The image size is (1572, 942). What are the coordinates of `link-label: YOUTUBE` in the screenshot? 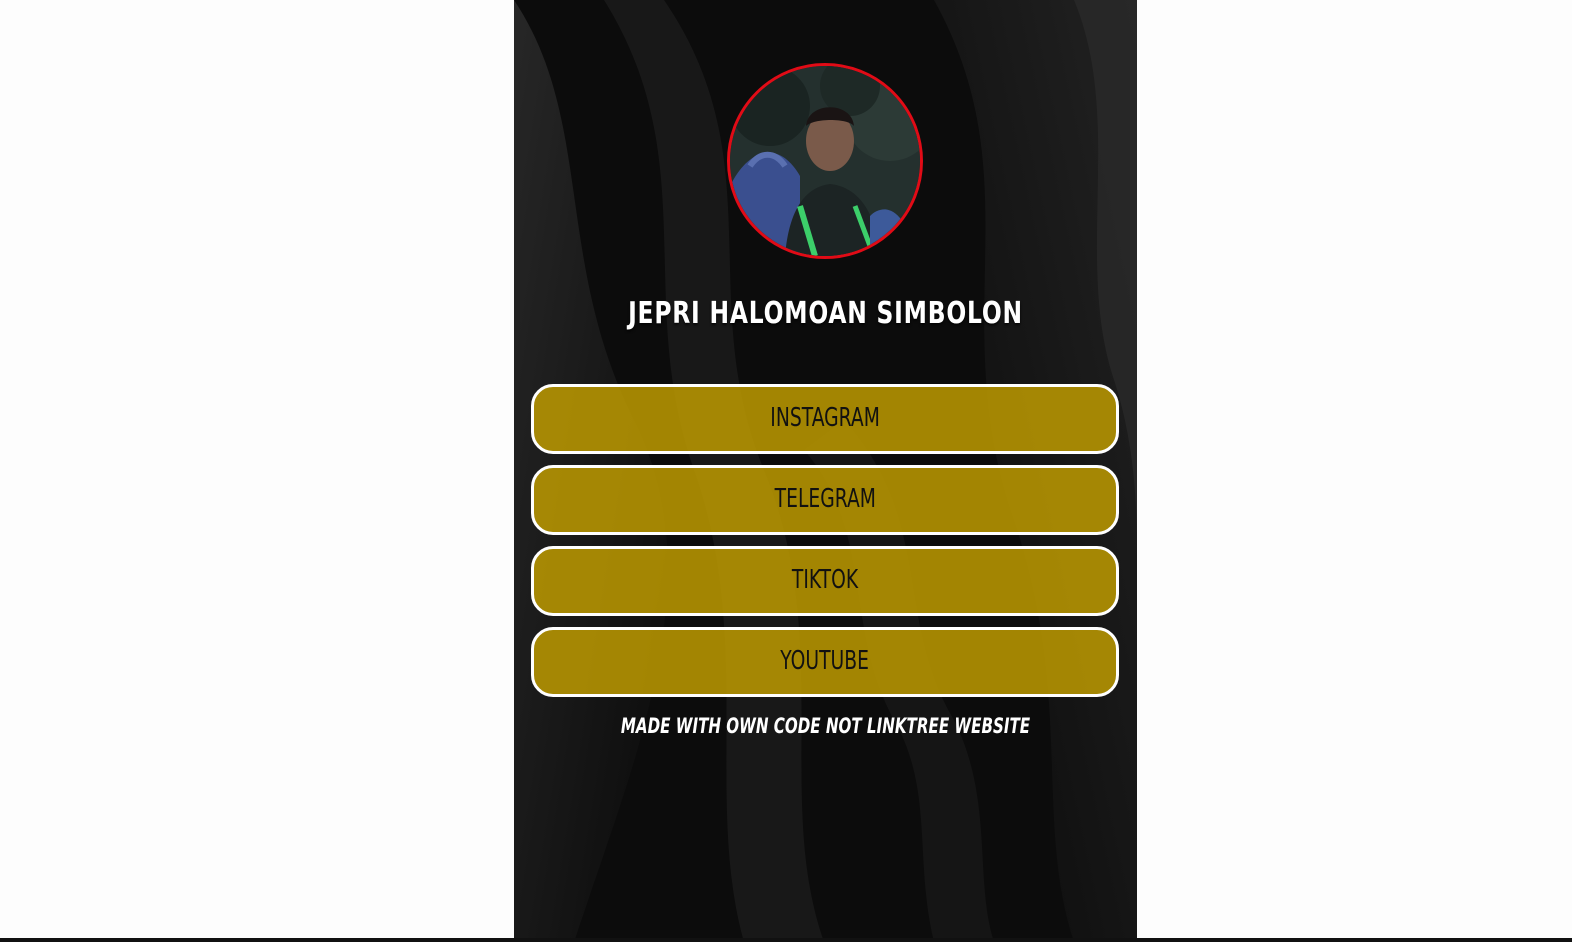 It's located at (825, 661).